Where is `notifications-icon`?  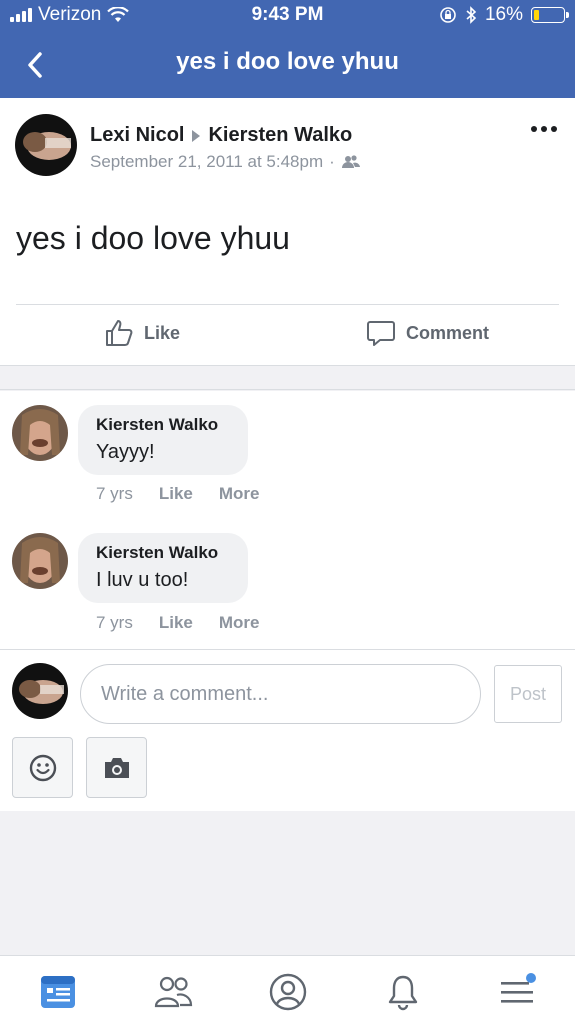 notifications-icon is located at coordinates (403, 993).